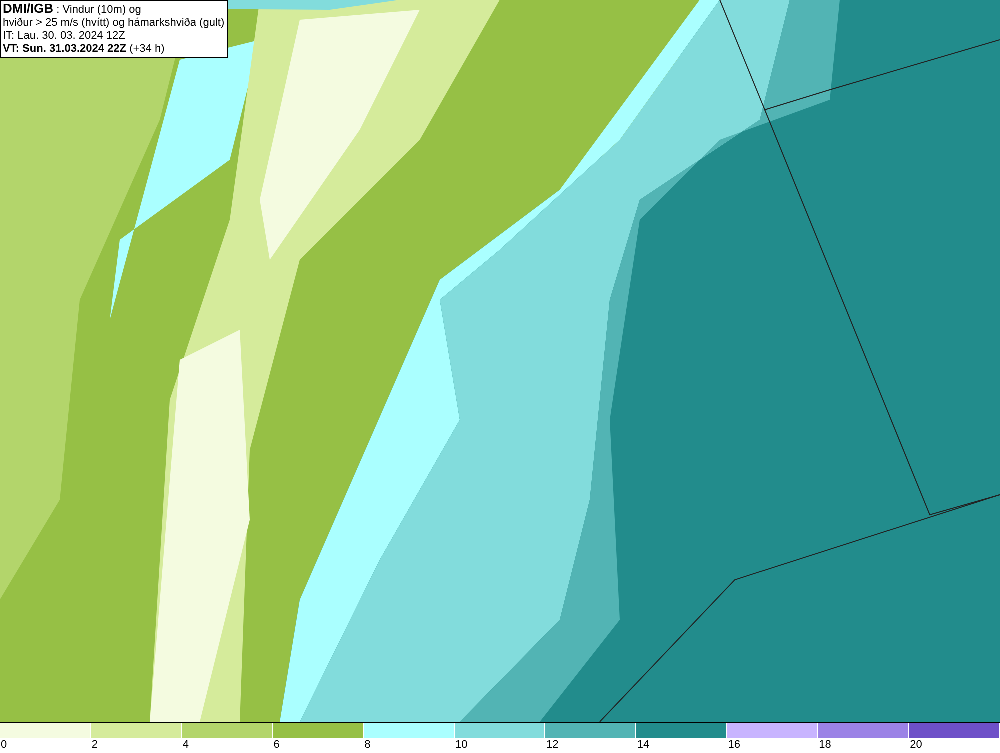 The width and height of the screenshot is (1000, 753). What do you see at coordinates (367, 745) in the screenshot?
I see `legend-label: 8` at bounding box center [367, 745].